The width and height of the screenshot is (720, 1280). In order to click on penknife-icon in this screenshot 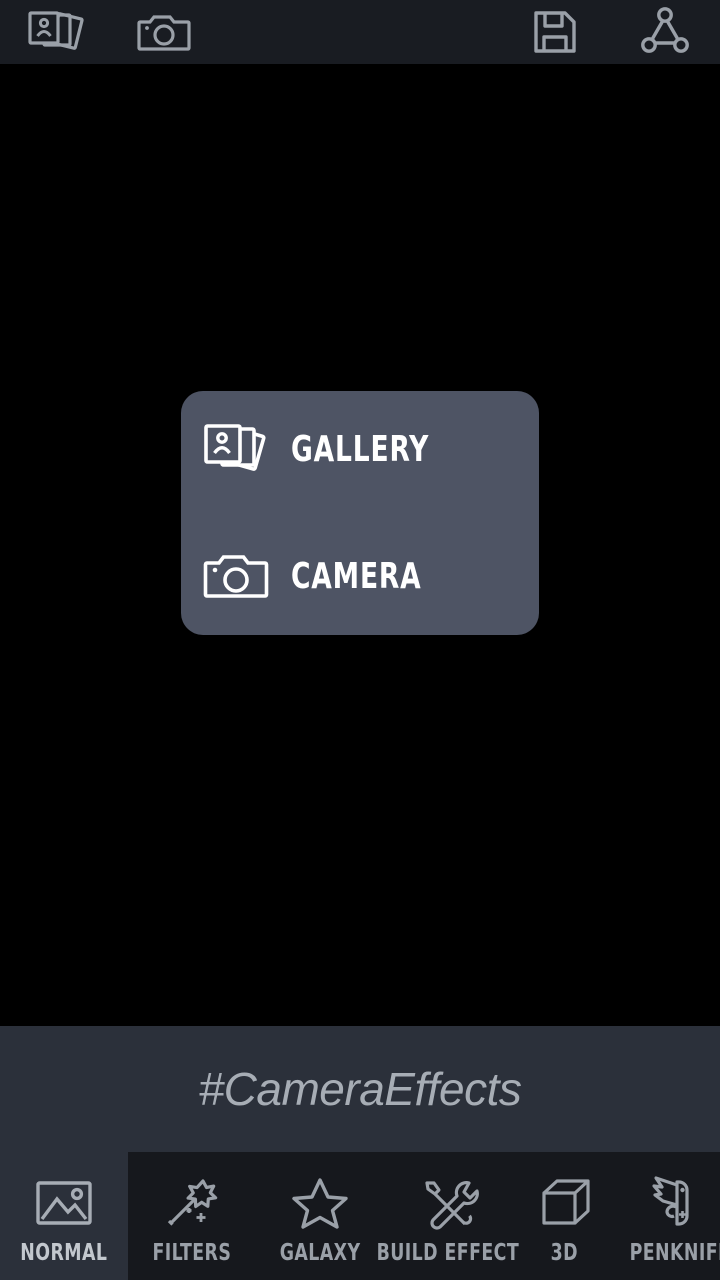, I will do `click(680, 1203)`.